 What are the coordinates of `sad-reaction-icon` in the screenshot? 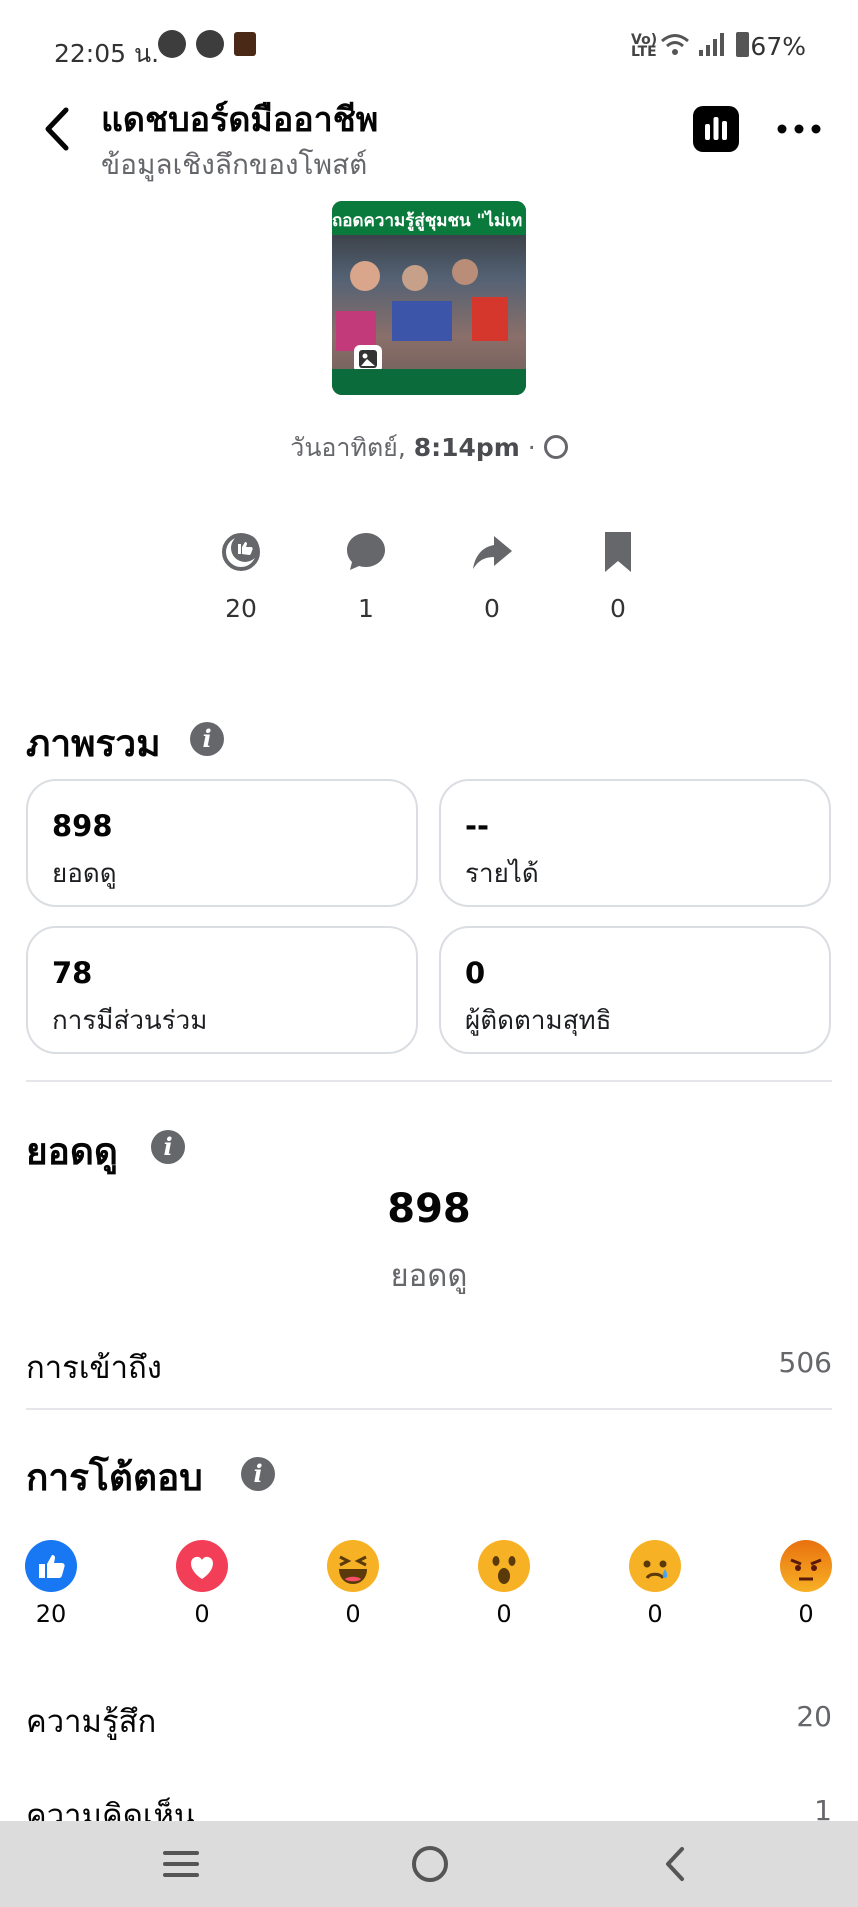 It's located at (655, 1566).